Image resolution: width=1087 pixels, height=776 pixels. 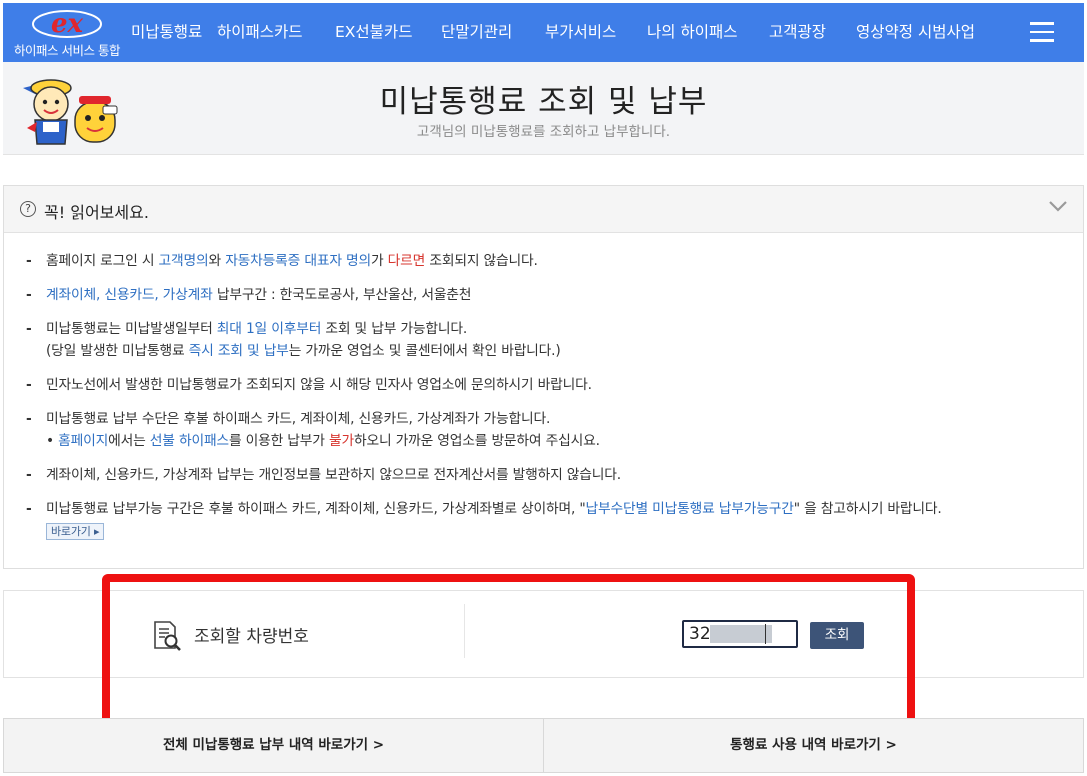 I want to click on toll-usage-history-link: 통행료 사용 내역 바로가기 >, so click(x=813, y=745).